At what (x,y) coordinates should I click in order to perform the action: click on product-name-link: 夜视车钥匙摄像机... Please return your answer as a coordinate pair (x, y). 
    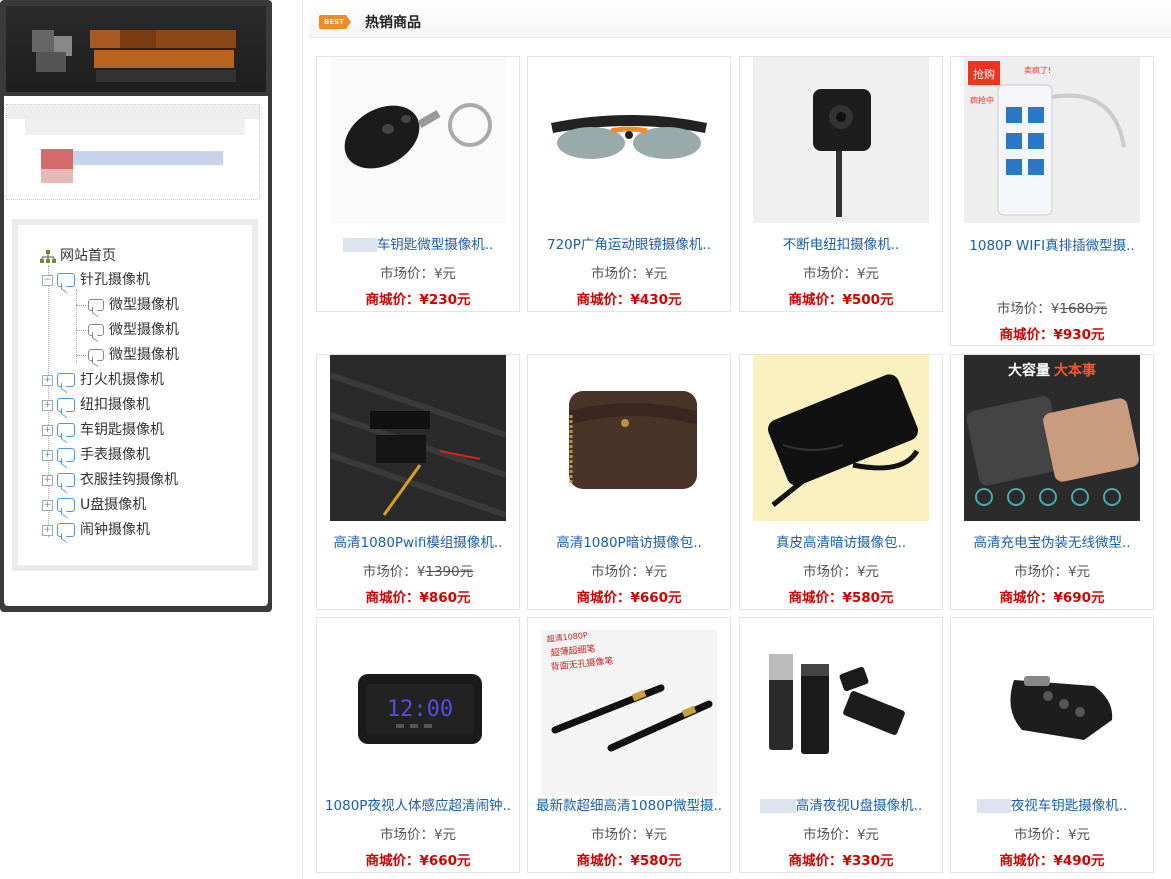
    Looking at the image, I should click on (1052, 804).